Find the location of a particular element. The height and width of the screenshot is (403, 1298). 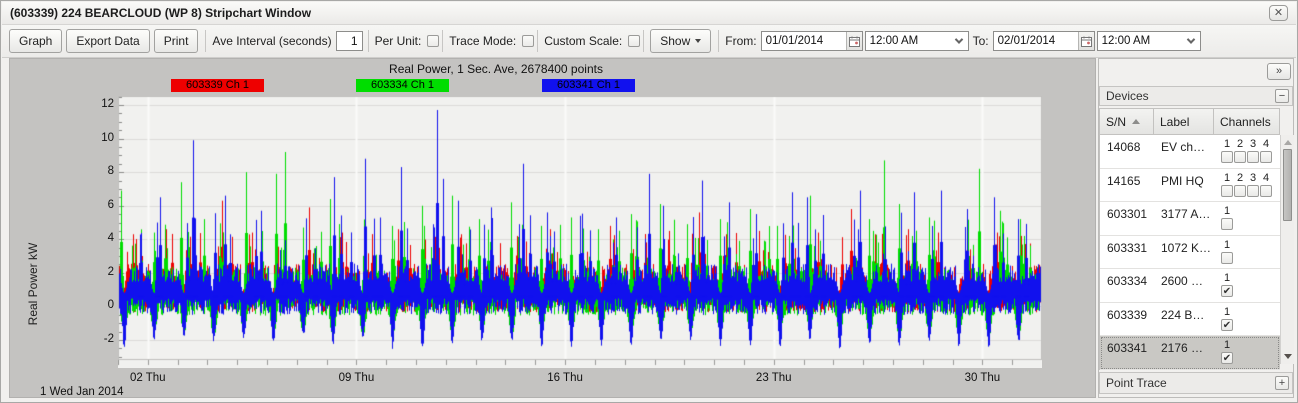

channel-number: 3 is located at coordinates (1253, 144).